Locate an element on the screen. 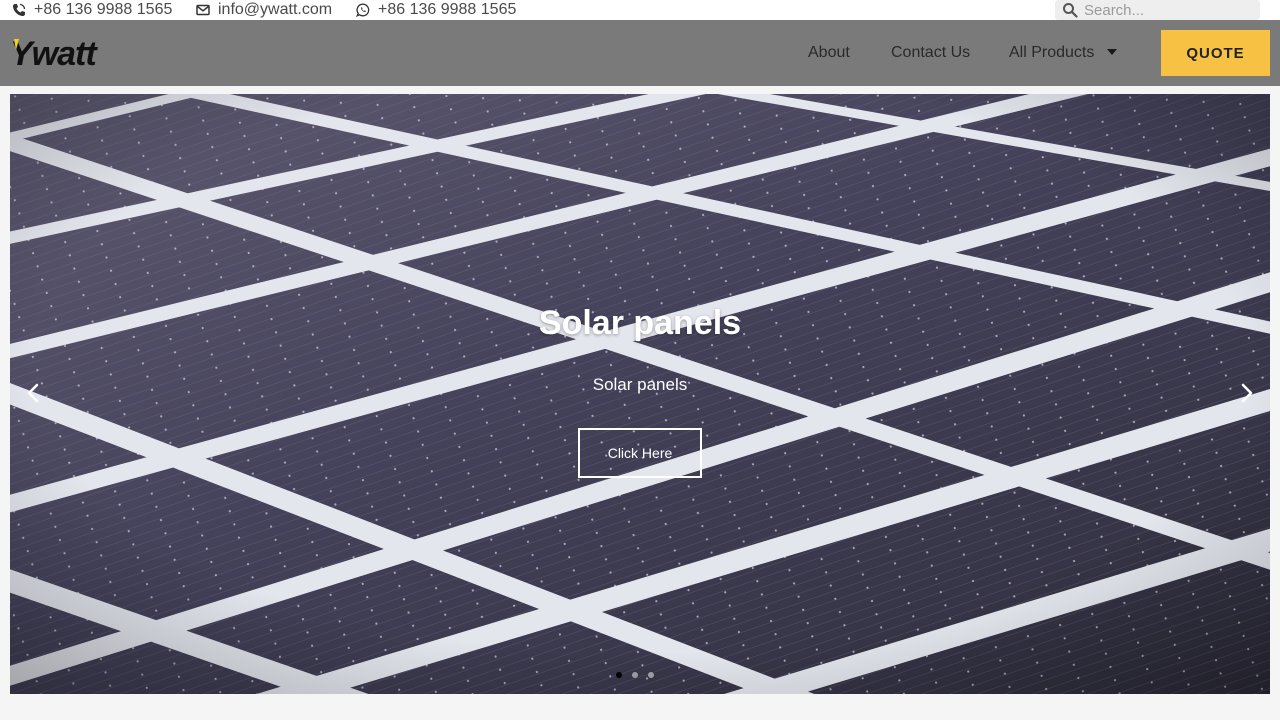 The height and width of the screenshot is (720, 1280). search-icon is located at coordinates (1070, 10).